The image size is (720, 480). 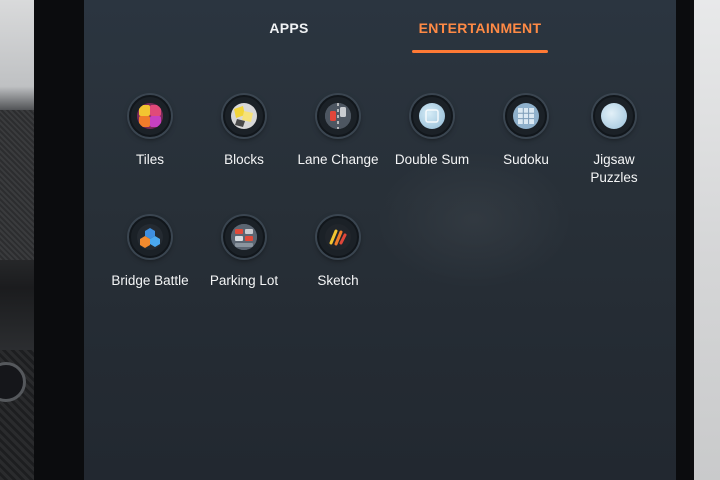 What do you see at coordinates (150, 237) in the screenshot?
I see `bridge-battle-icon` at bounding box center [150, 237].